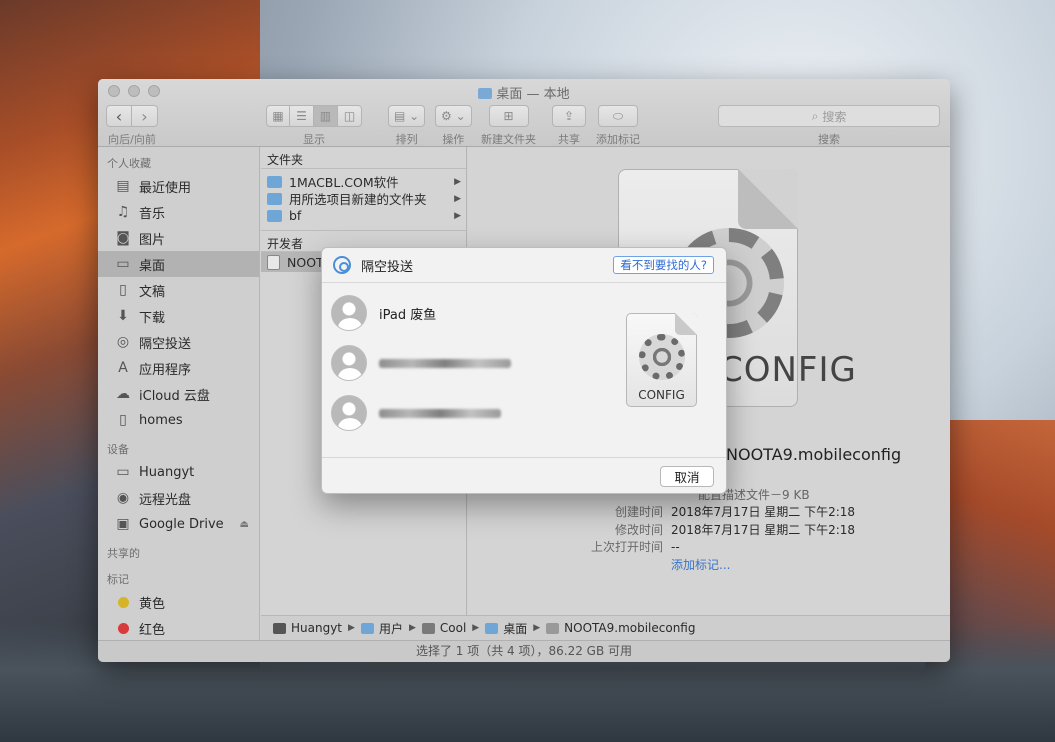 The width and height of the screenshot is (1055, 742). What do you see at coordinates (123, 602) in the screenshot?
I see `yellow-tag-icon` at bounding box center [123, 602].